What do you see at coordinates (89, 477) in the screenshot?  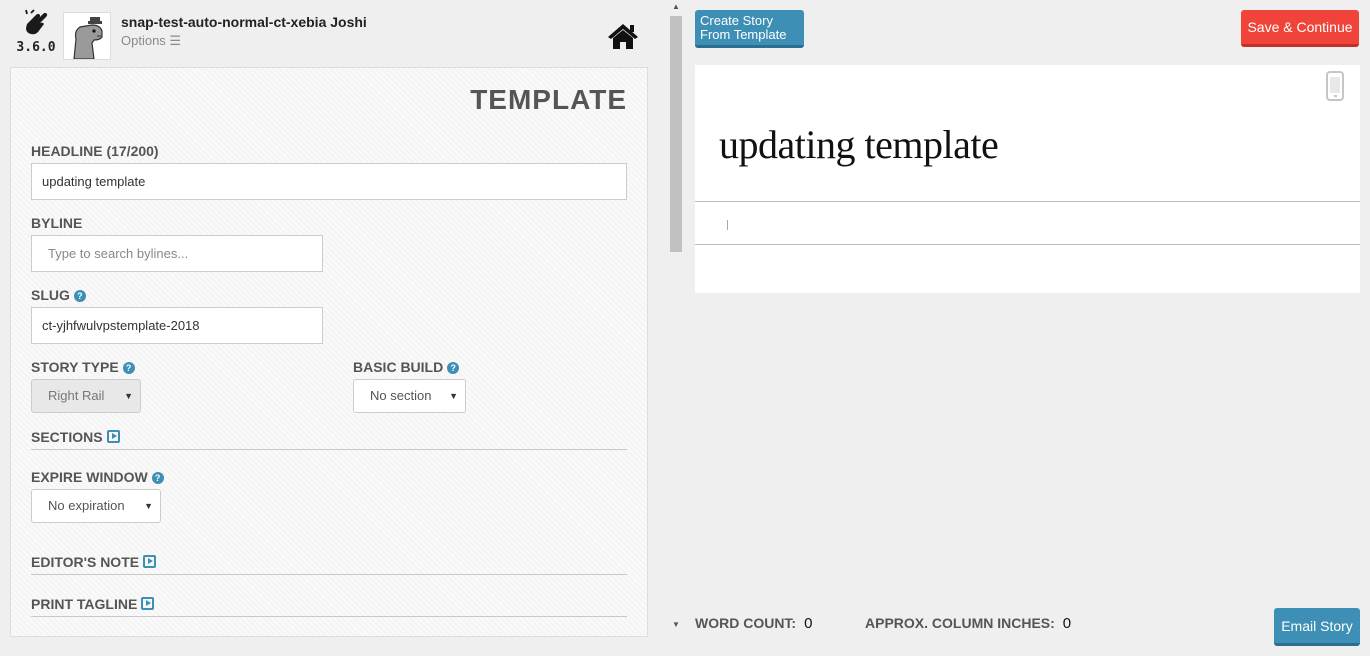 I see `expire-window-label-text: EXPIRE WINDOW` at bounding box center [89, 477].